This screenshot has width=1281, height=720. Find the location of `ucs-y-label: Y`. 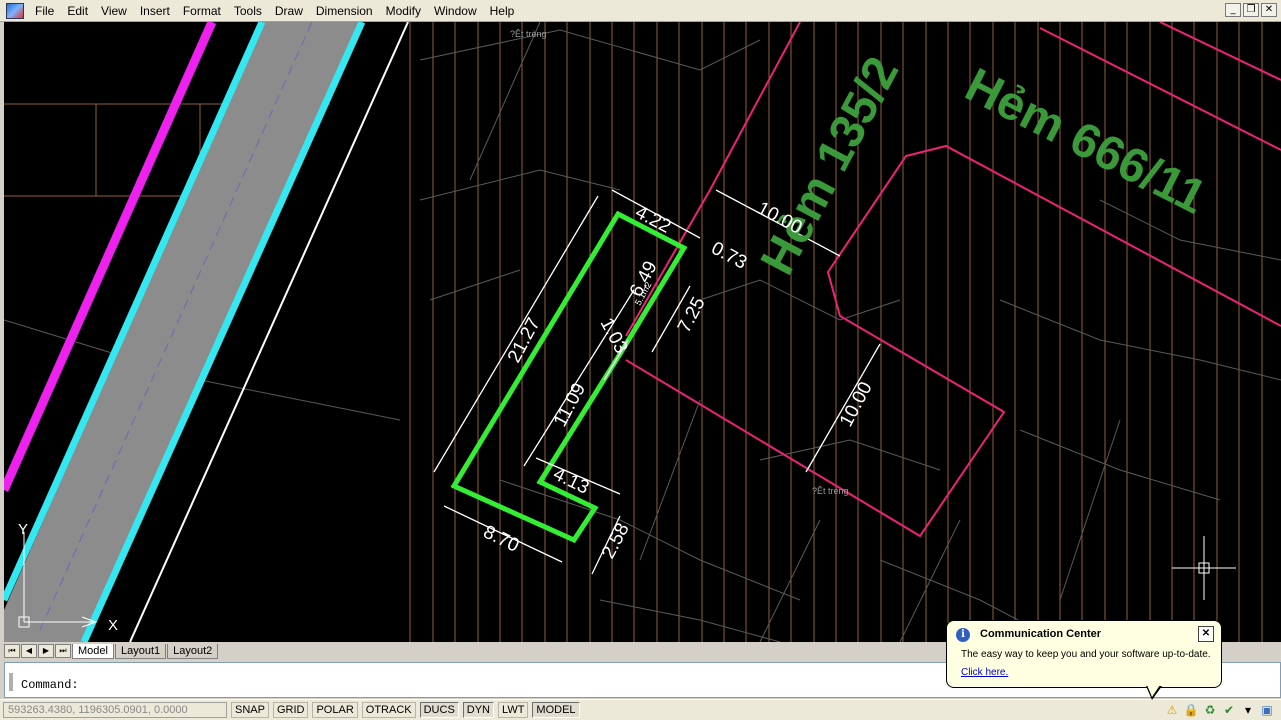

ucs-y-label: Y is located at coordinates (23, 529).